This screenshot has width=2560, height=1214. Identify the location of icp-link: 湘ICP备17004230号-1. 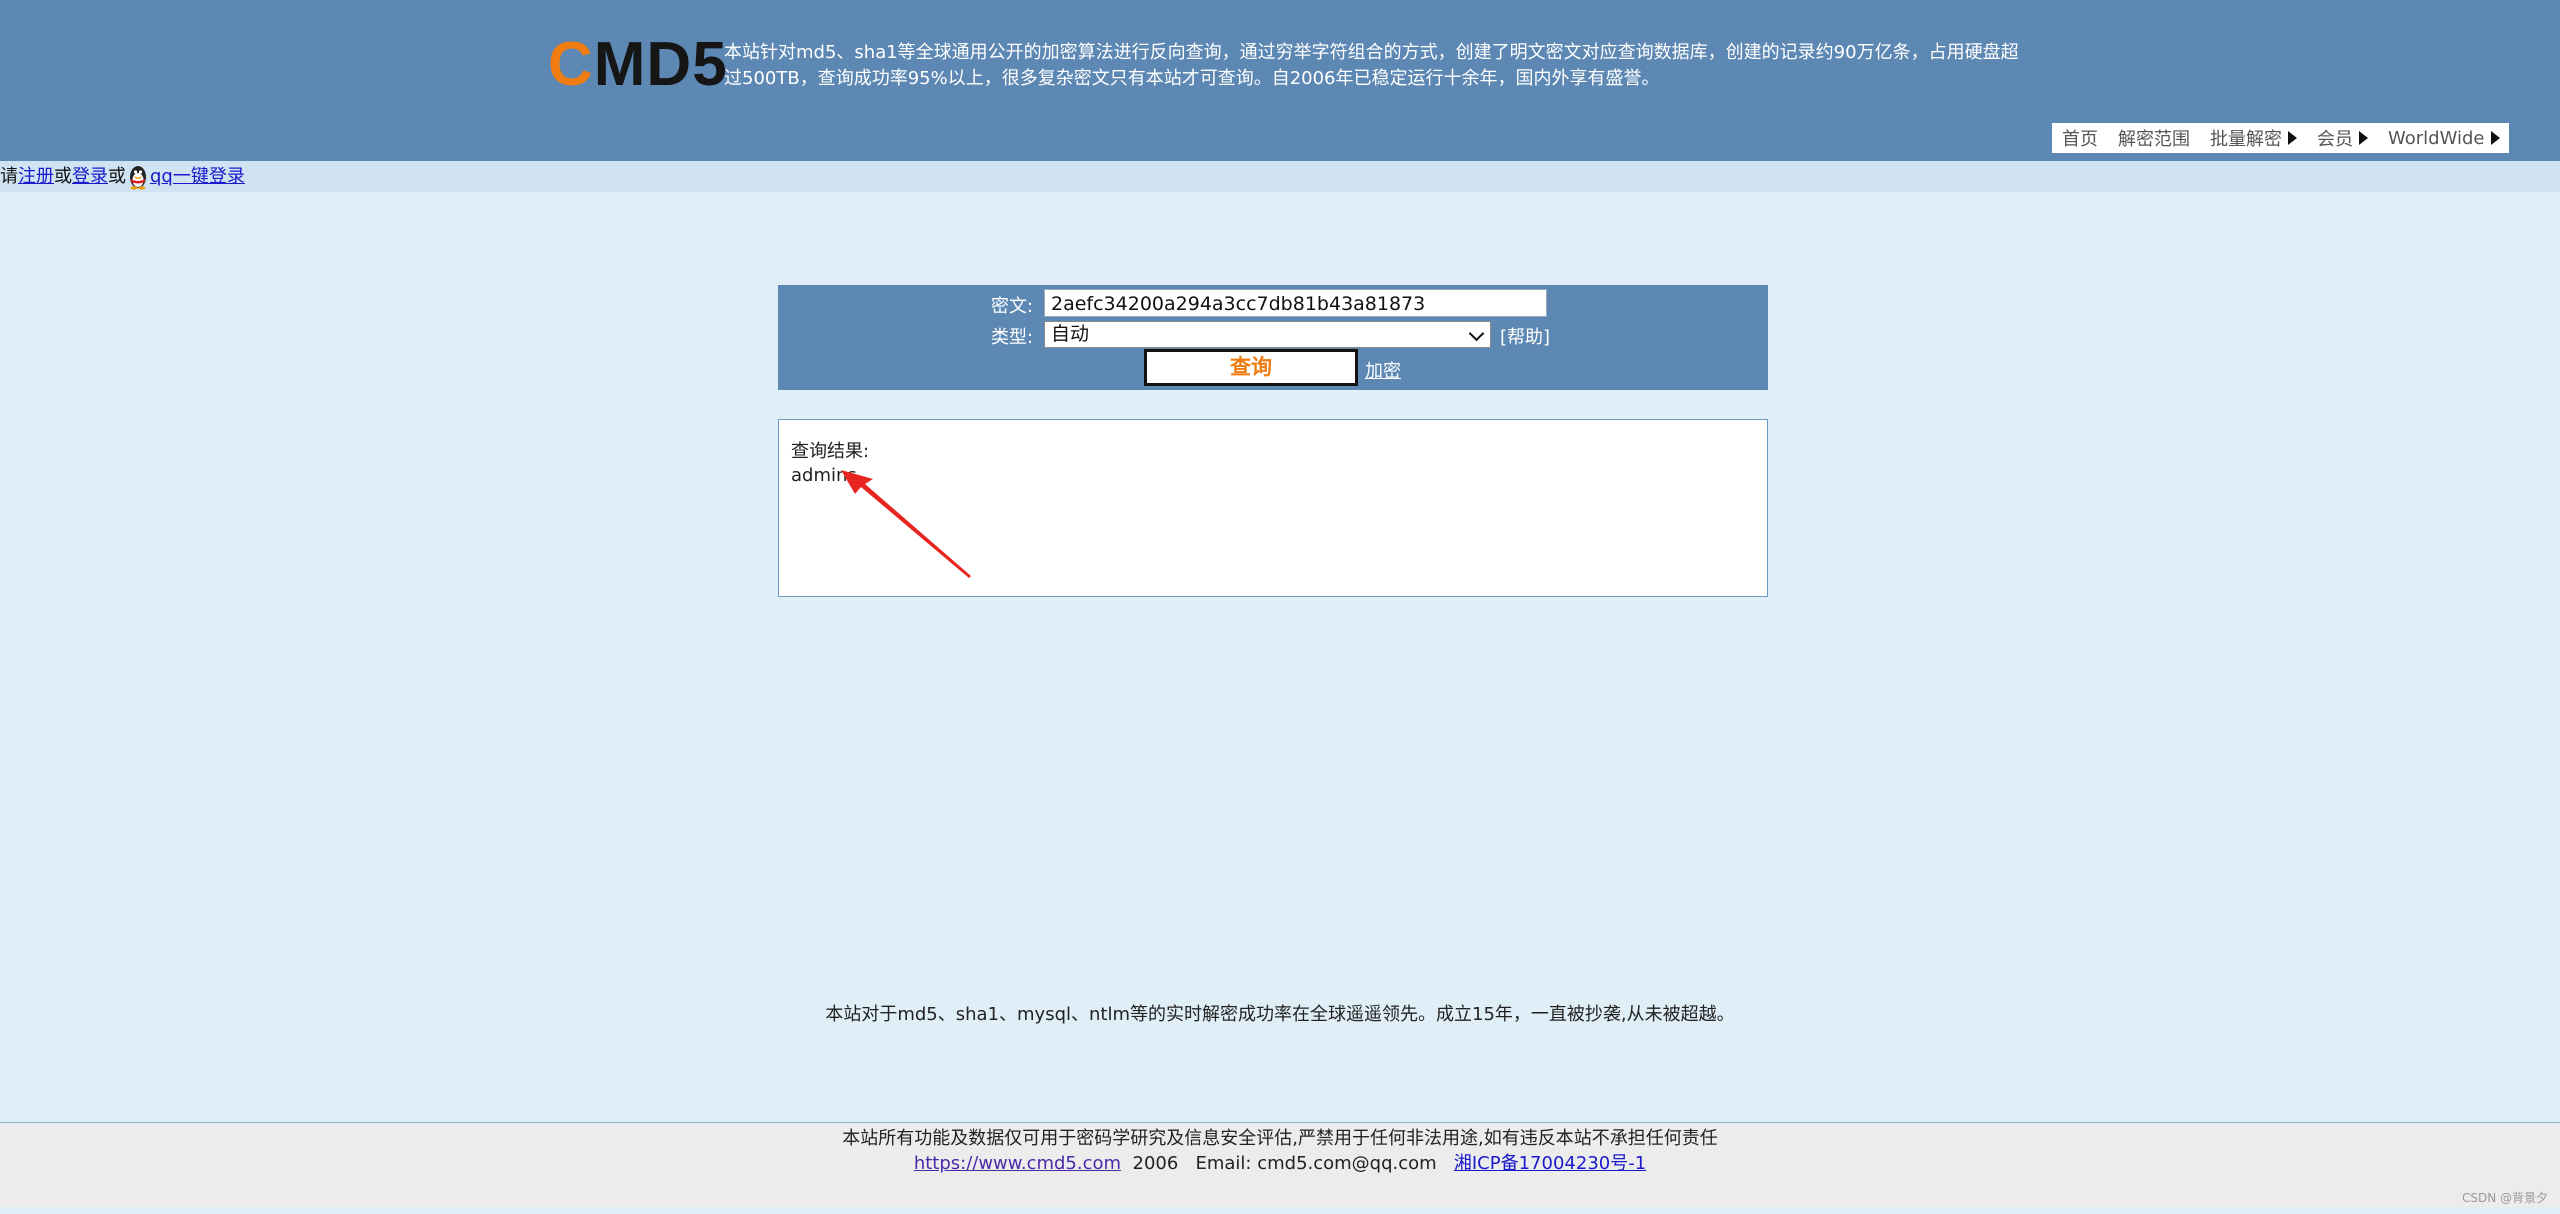
(1550, 1163).